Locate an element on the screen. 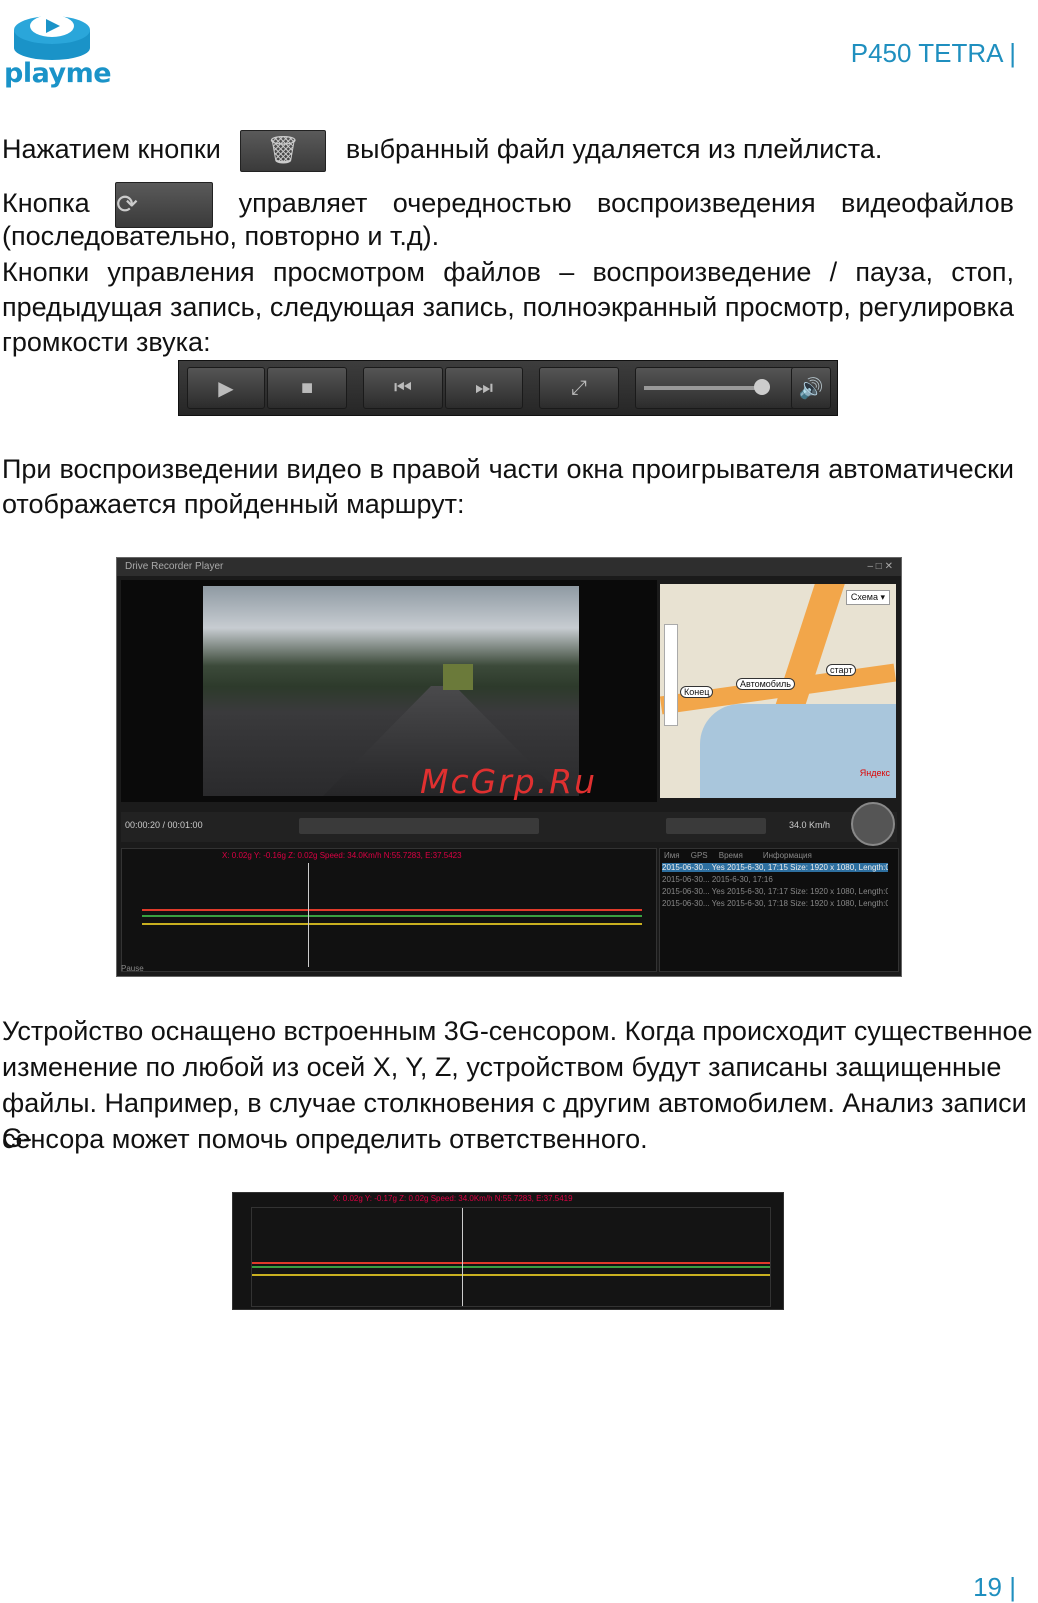  time-display: 00:00:20 / 00:01:00 is located at coordinates (164, 825).